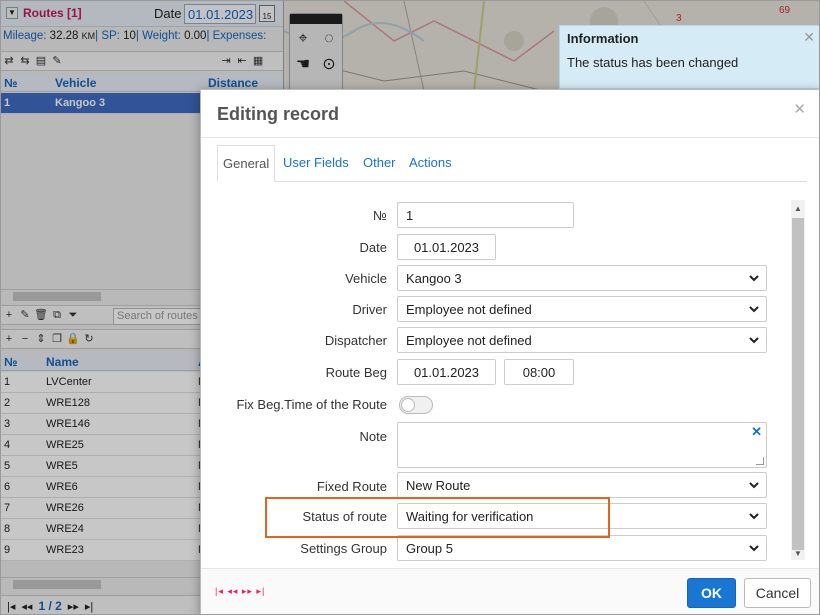 This screenshot has height=615, width=820. Describe the element at coordinates (485, 215) in the screenshot. I see `num-field: 1` at that location.